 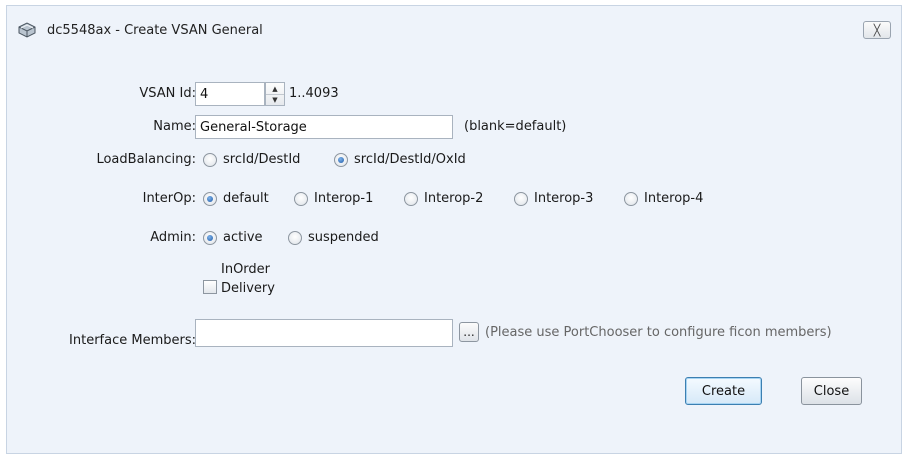 I want to click on interop-option-label: Interop-1, so click(x=344, y=198).